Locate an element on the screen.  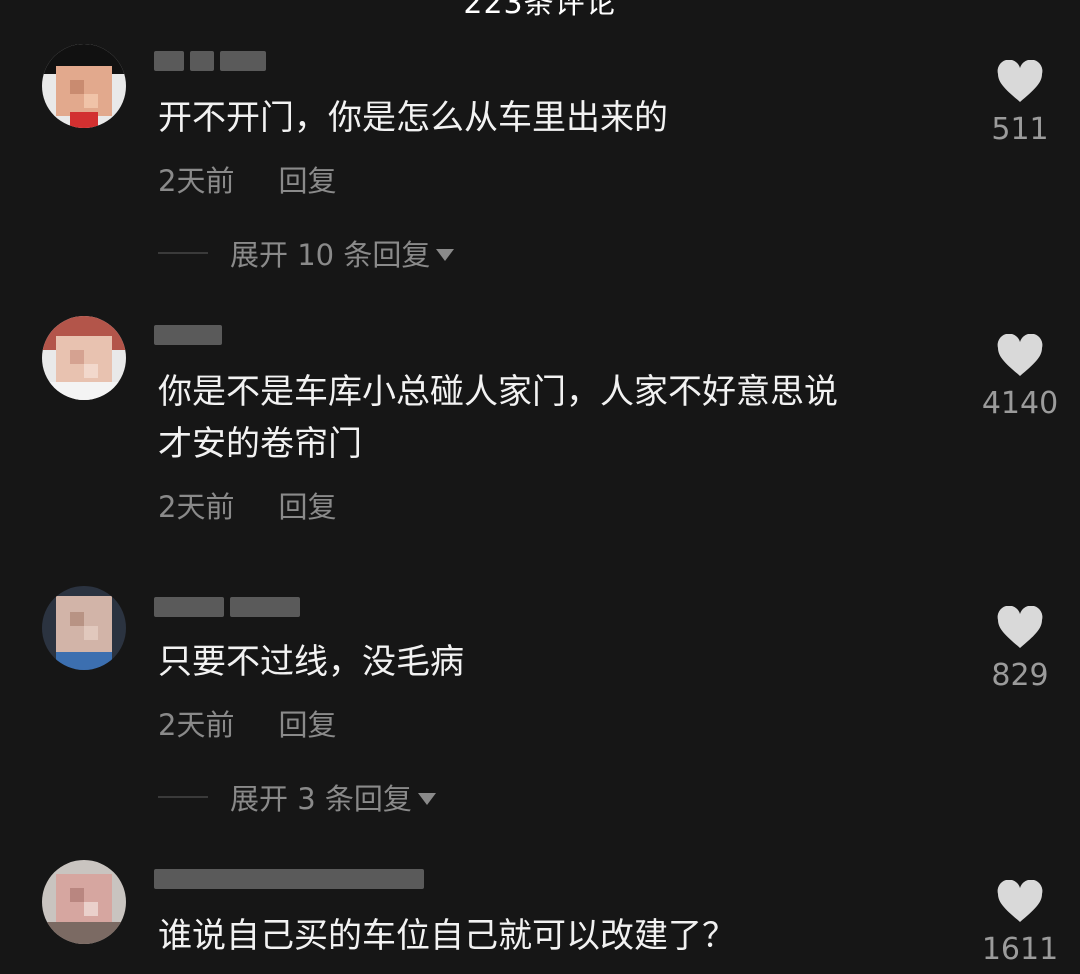
comment-text-line: 你是不是车库小总碰人家门，人家不好意思说 is located at coordinates (498, 392).